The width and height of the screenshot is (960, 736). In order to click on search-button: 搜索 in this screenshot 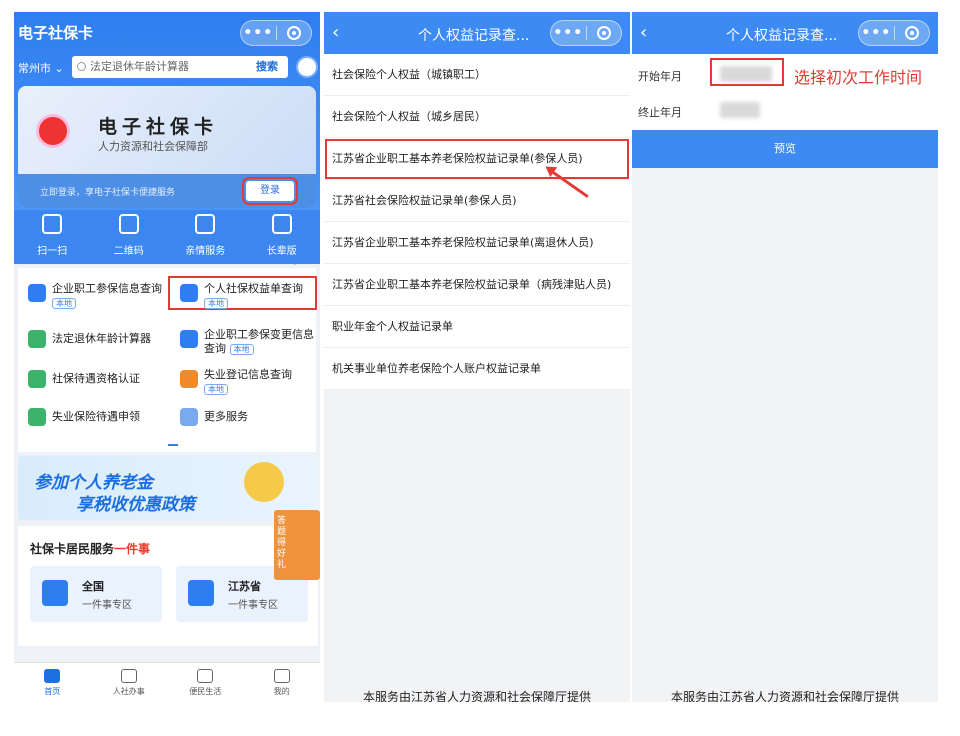, I will do `click(267, 67)`.